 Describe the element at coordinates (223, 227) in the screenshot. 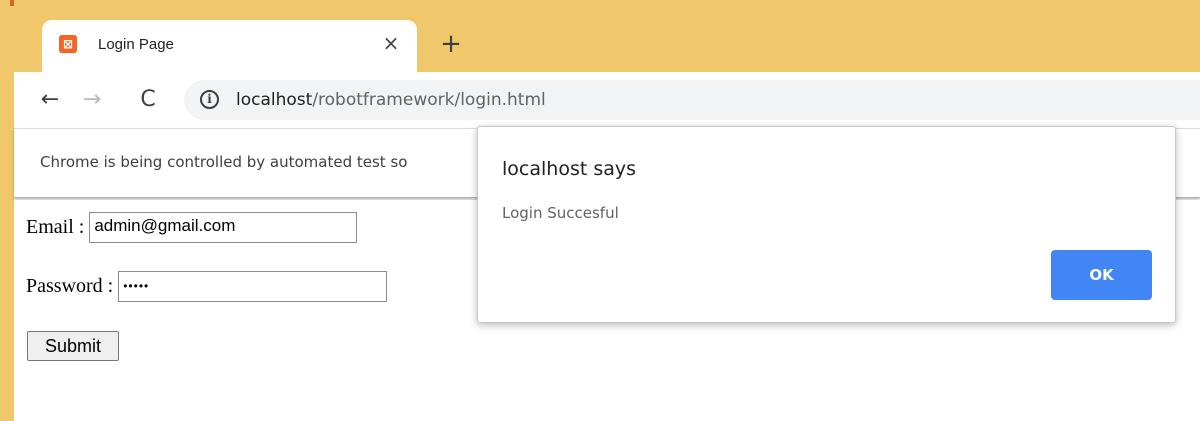

I see `email-field: admin@gmail.com` at that location.